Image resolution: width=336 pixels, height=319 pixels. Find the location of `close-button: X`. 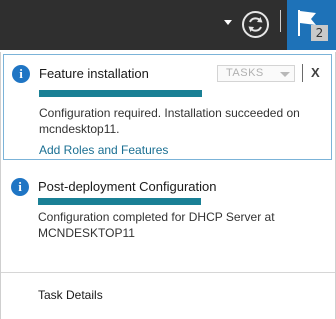

close-button: X is located at coordinates (315, 72).